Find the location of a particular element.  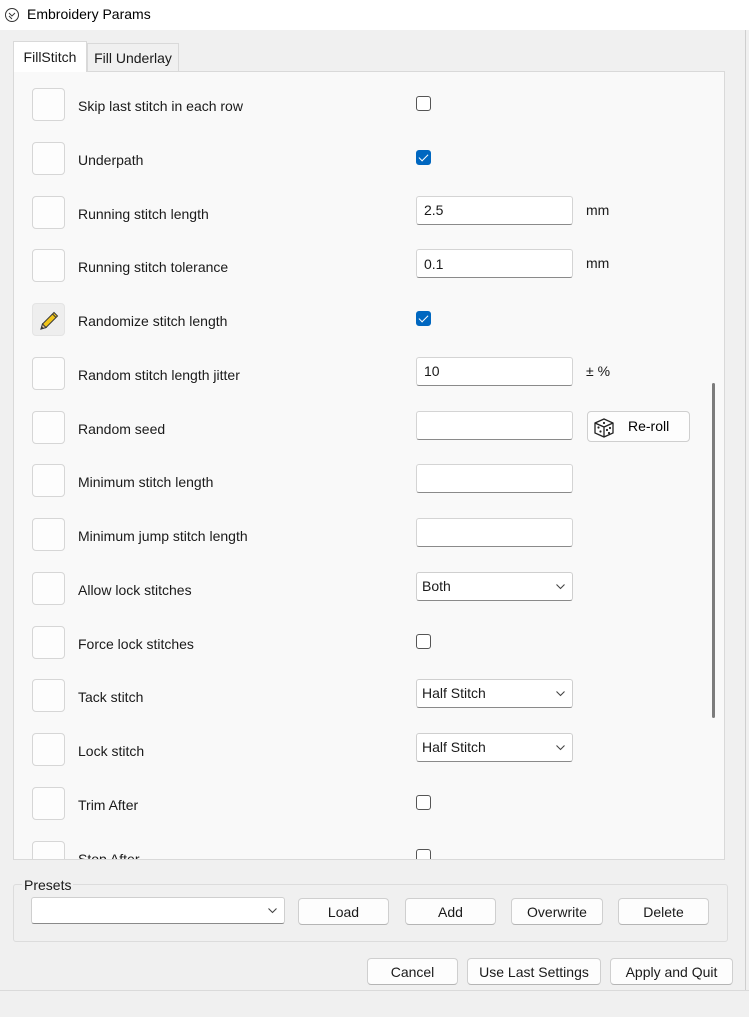

use-last-settings-button: Use Last Settings is located at coordinates (534, 971).